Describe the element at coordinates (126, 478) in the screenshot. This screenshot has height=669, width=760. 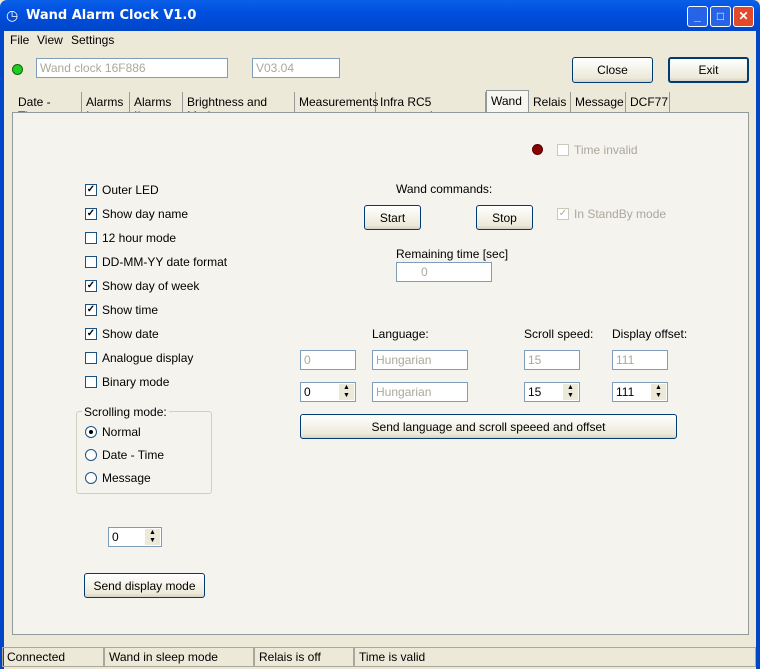
I see `scrolling-option-label: Message` at that location.